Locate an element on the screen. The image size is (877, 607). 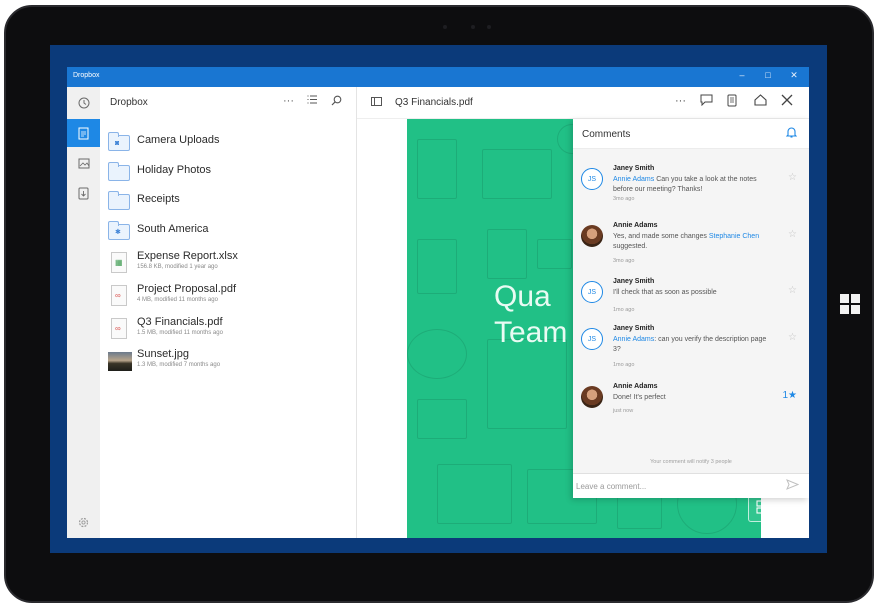
window-title: Dropbox is located at coordinates (86, 75).